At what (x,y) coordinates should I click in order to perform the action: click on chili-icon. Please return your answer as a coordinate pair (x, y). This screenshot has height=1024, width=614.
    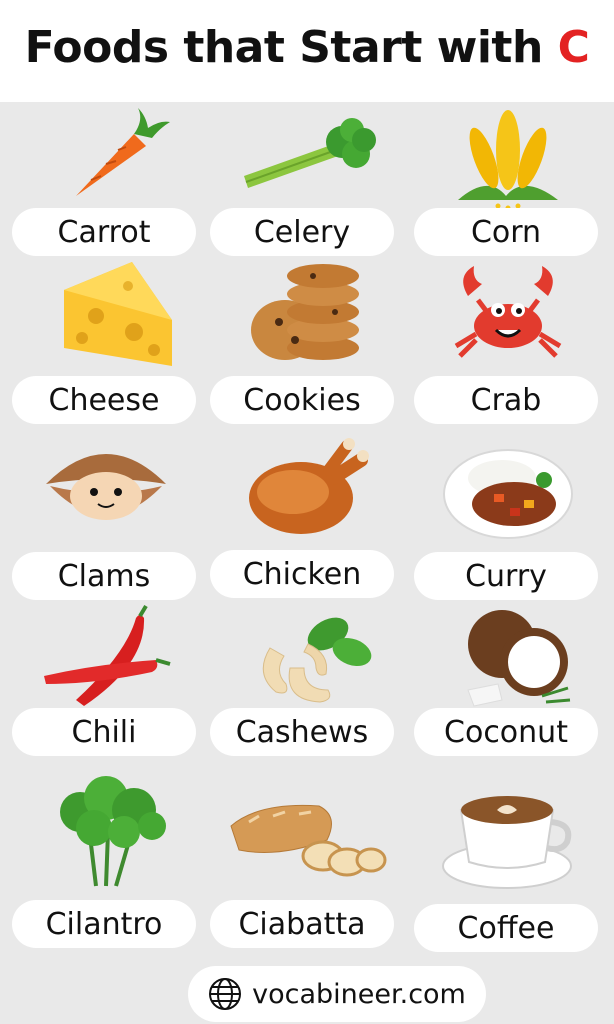
    Looking at the image, I should click on (106, 659).